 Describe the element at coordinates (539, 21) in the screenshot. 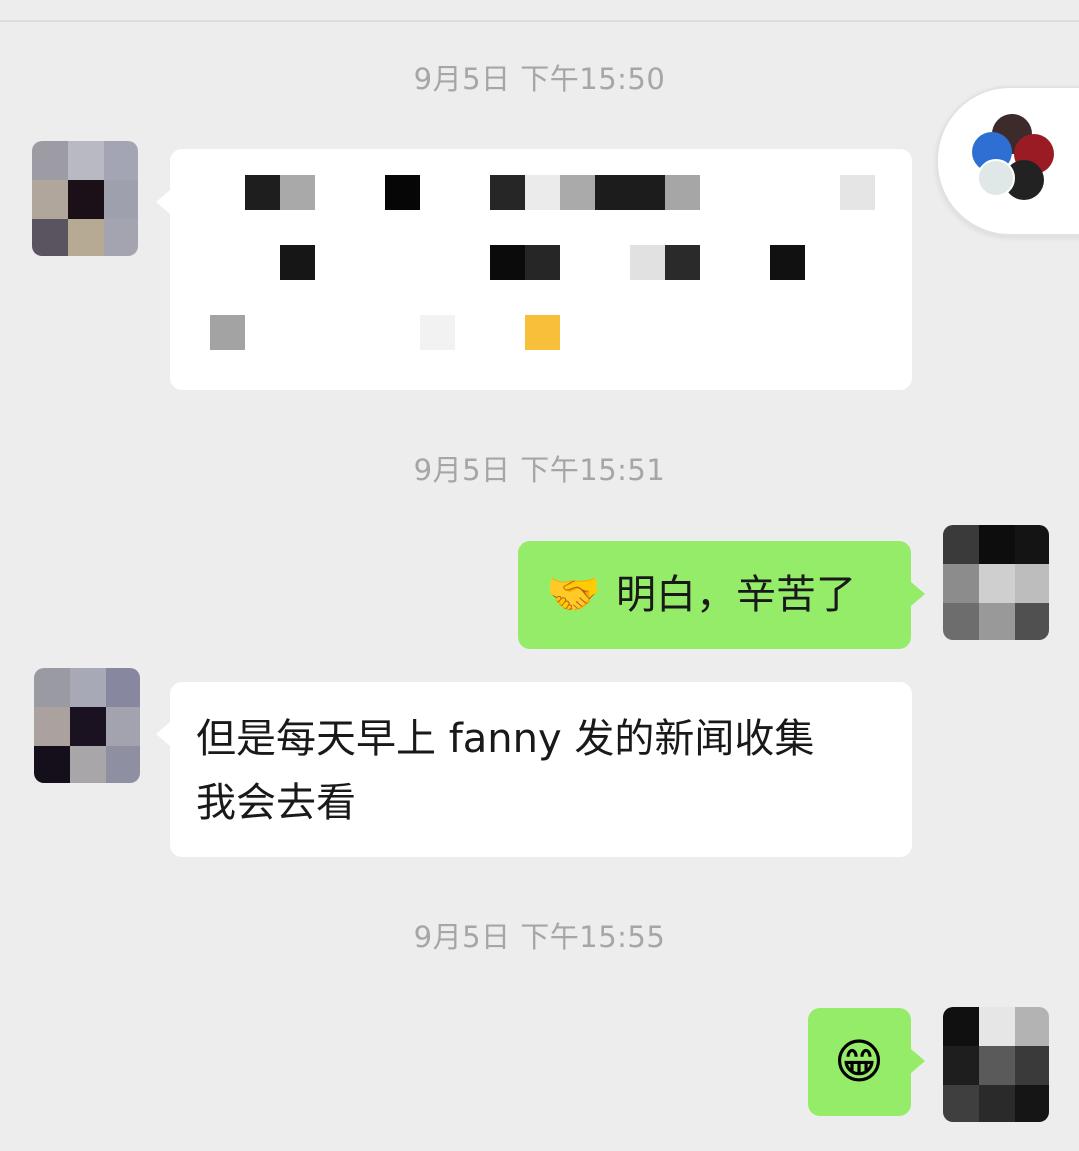

I see `top-divider` at that location.